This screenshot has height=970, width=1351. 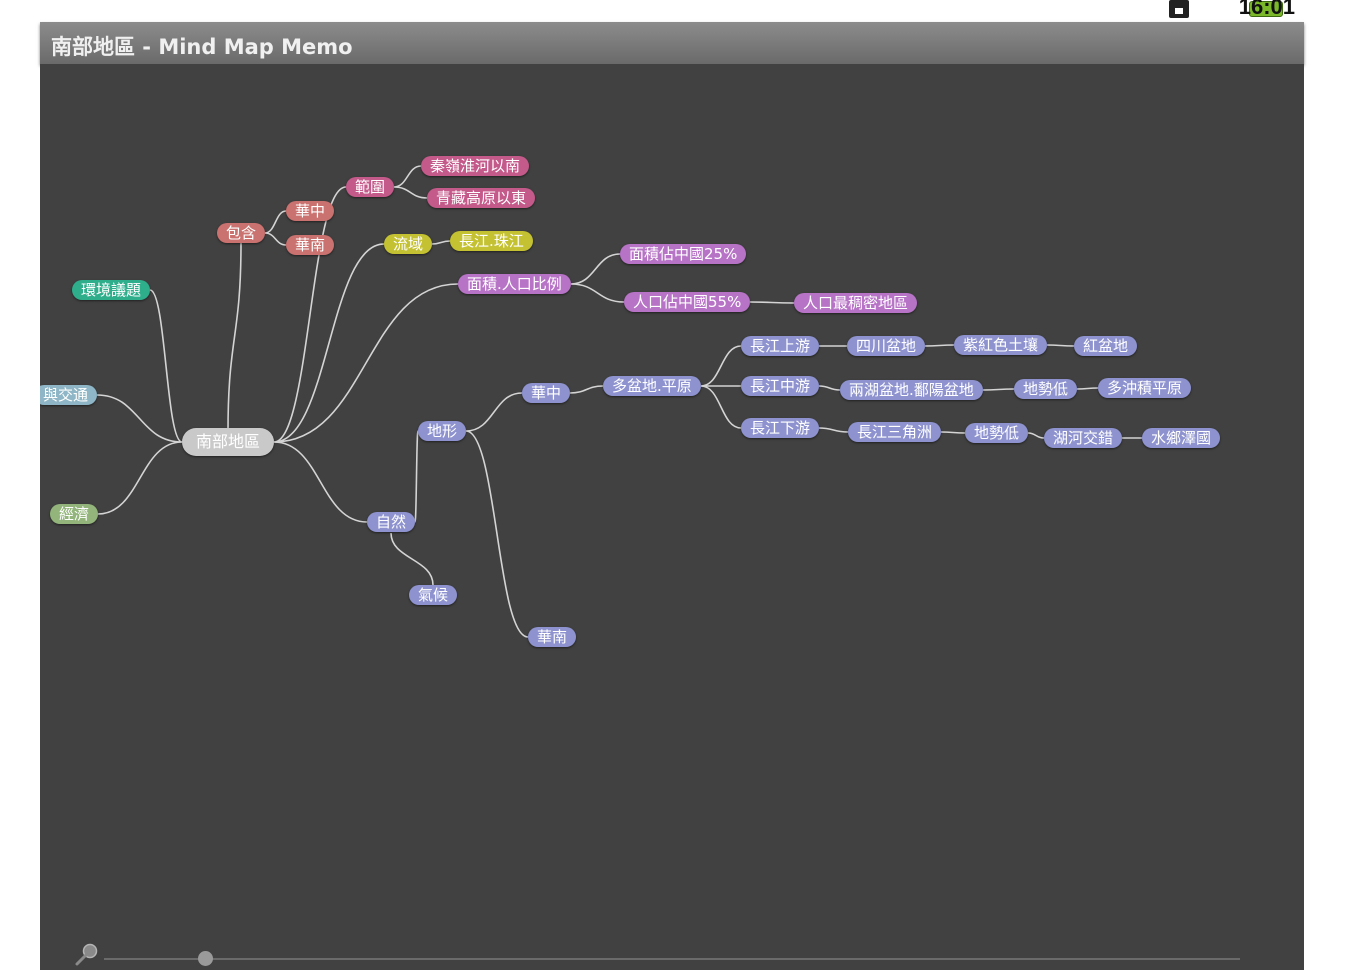 What do you see at coordinates (1106, 346) in the screenshot?
I see `mindmap-node-up-3: 紅盆地` at bounding box center [1106, 346].